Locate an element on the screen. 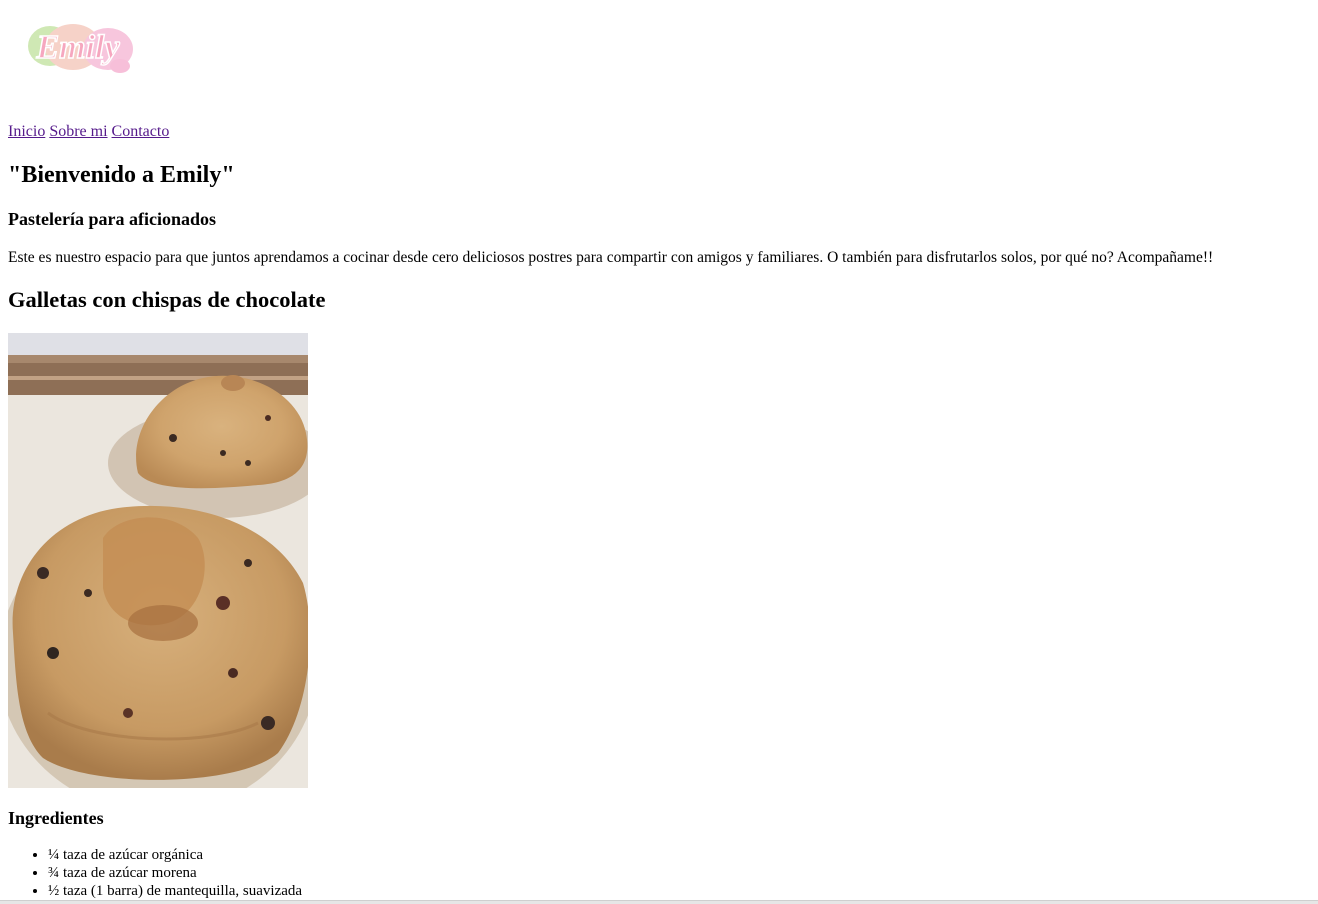 This screenshot has height=904, width=1318. nav-link-contacto: Contacto is located at coordinates (141, 131).